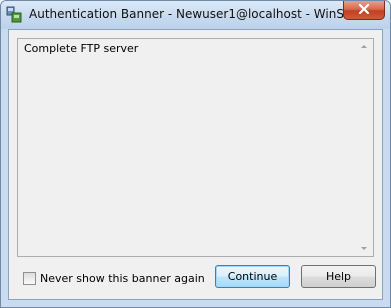 This screenshot has height=308, width=391. I want to click on close-icon, so click(364, 10).